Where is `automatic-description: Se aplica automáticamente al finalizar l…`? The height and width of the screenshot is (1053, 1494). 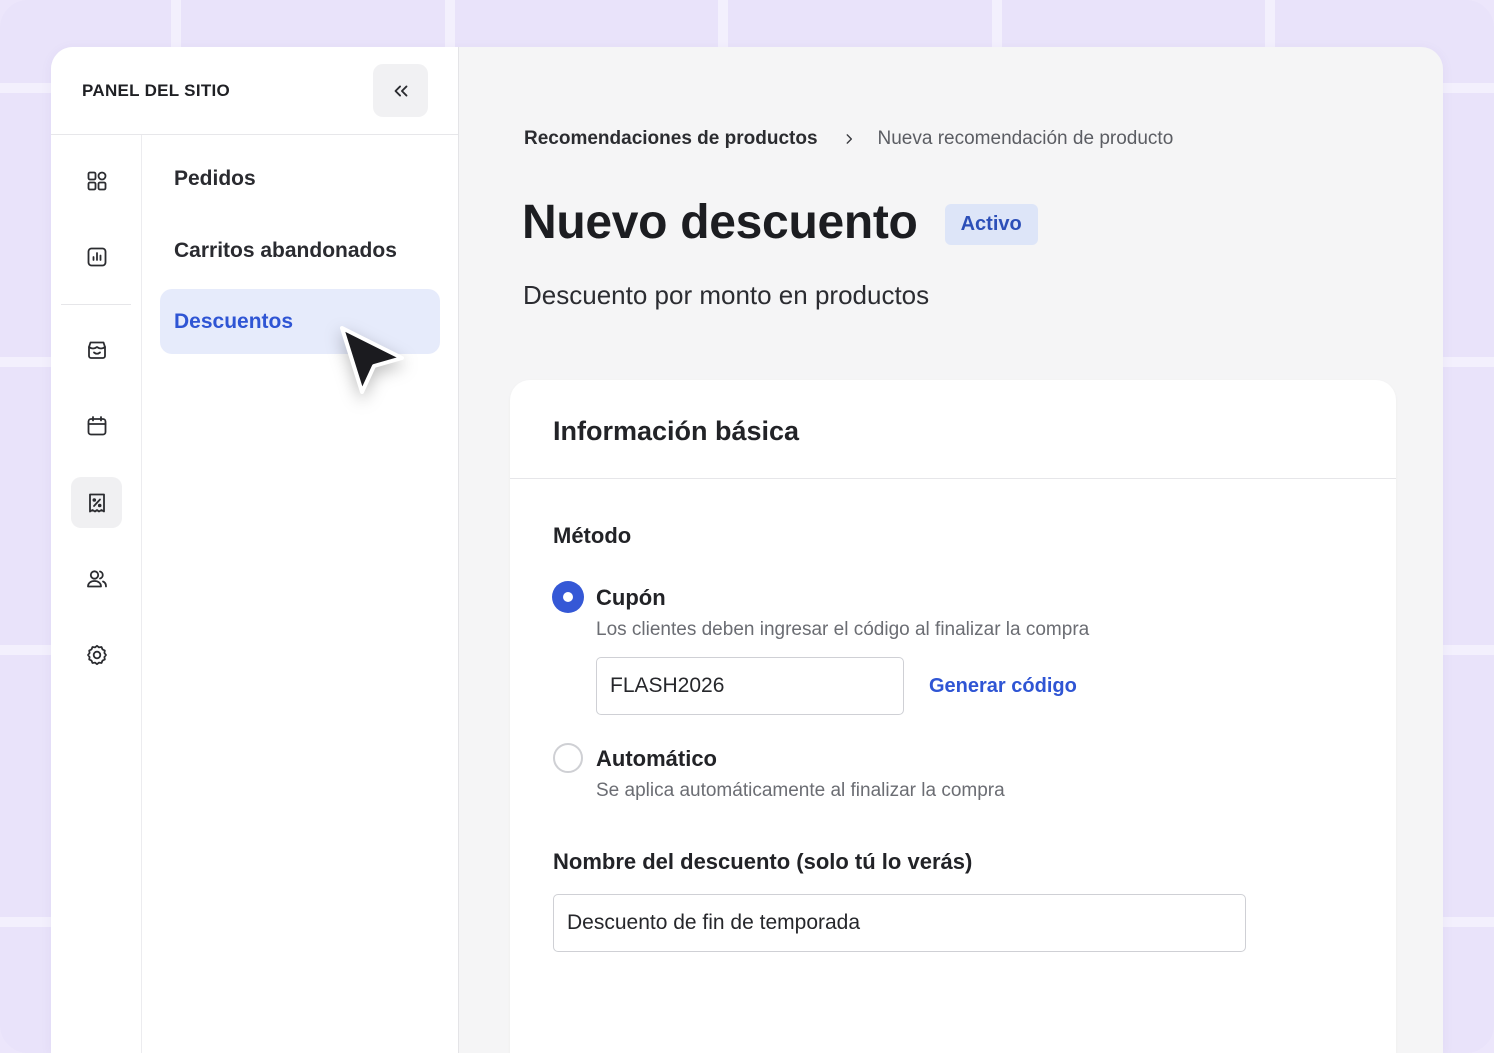 automatic-description: Se aplica automáticamente al finalizar l… is located at coordinates (800, 790).